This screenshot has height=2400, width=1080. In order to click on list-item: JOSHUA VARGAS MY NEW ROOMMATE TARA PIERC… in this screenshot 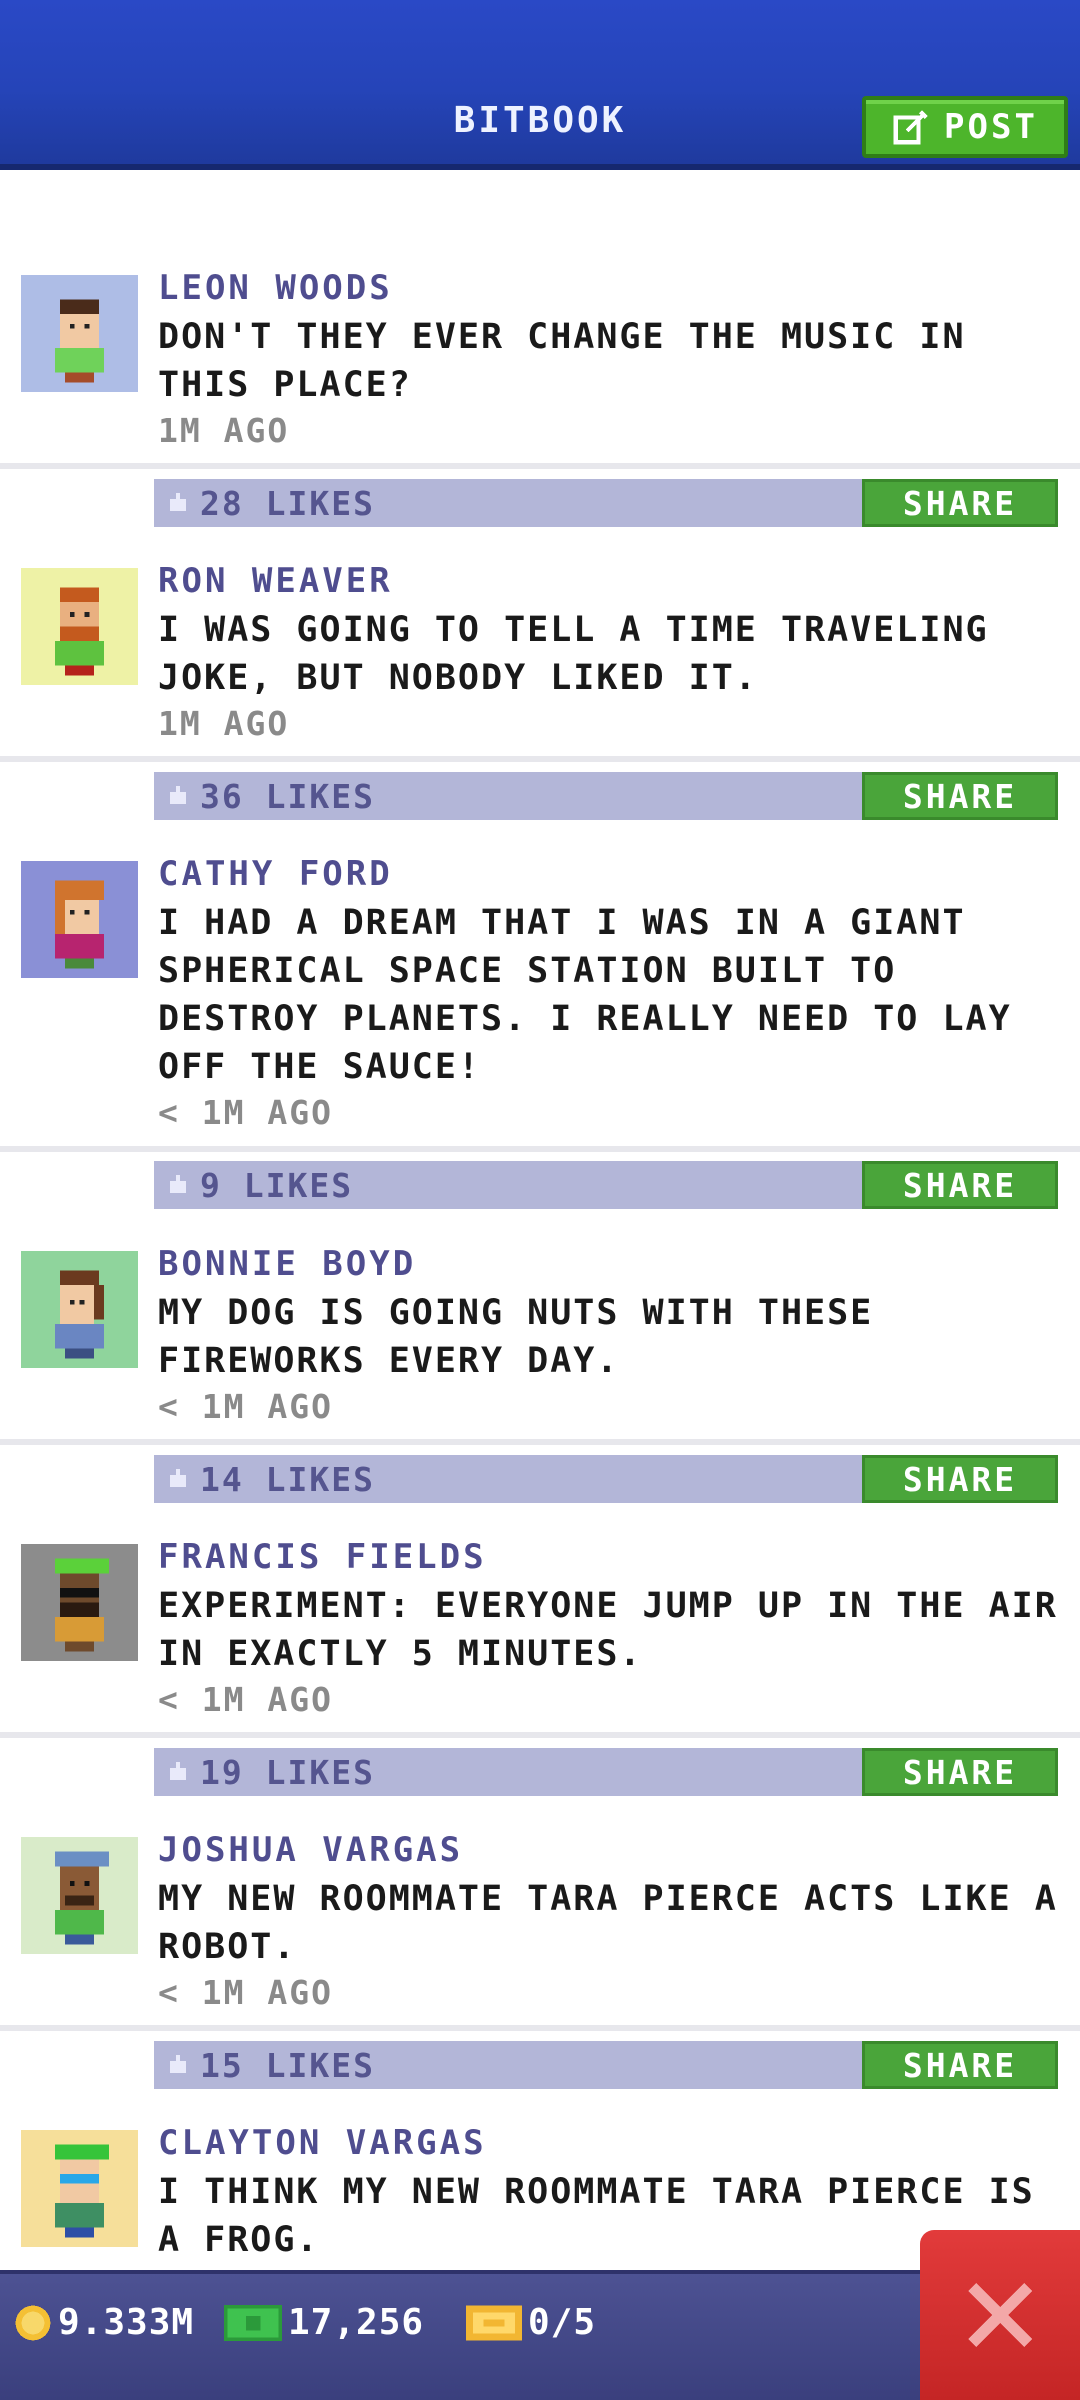, I will do `click(540, 1913)`.